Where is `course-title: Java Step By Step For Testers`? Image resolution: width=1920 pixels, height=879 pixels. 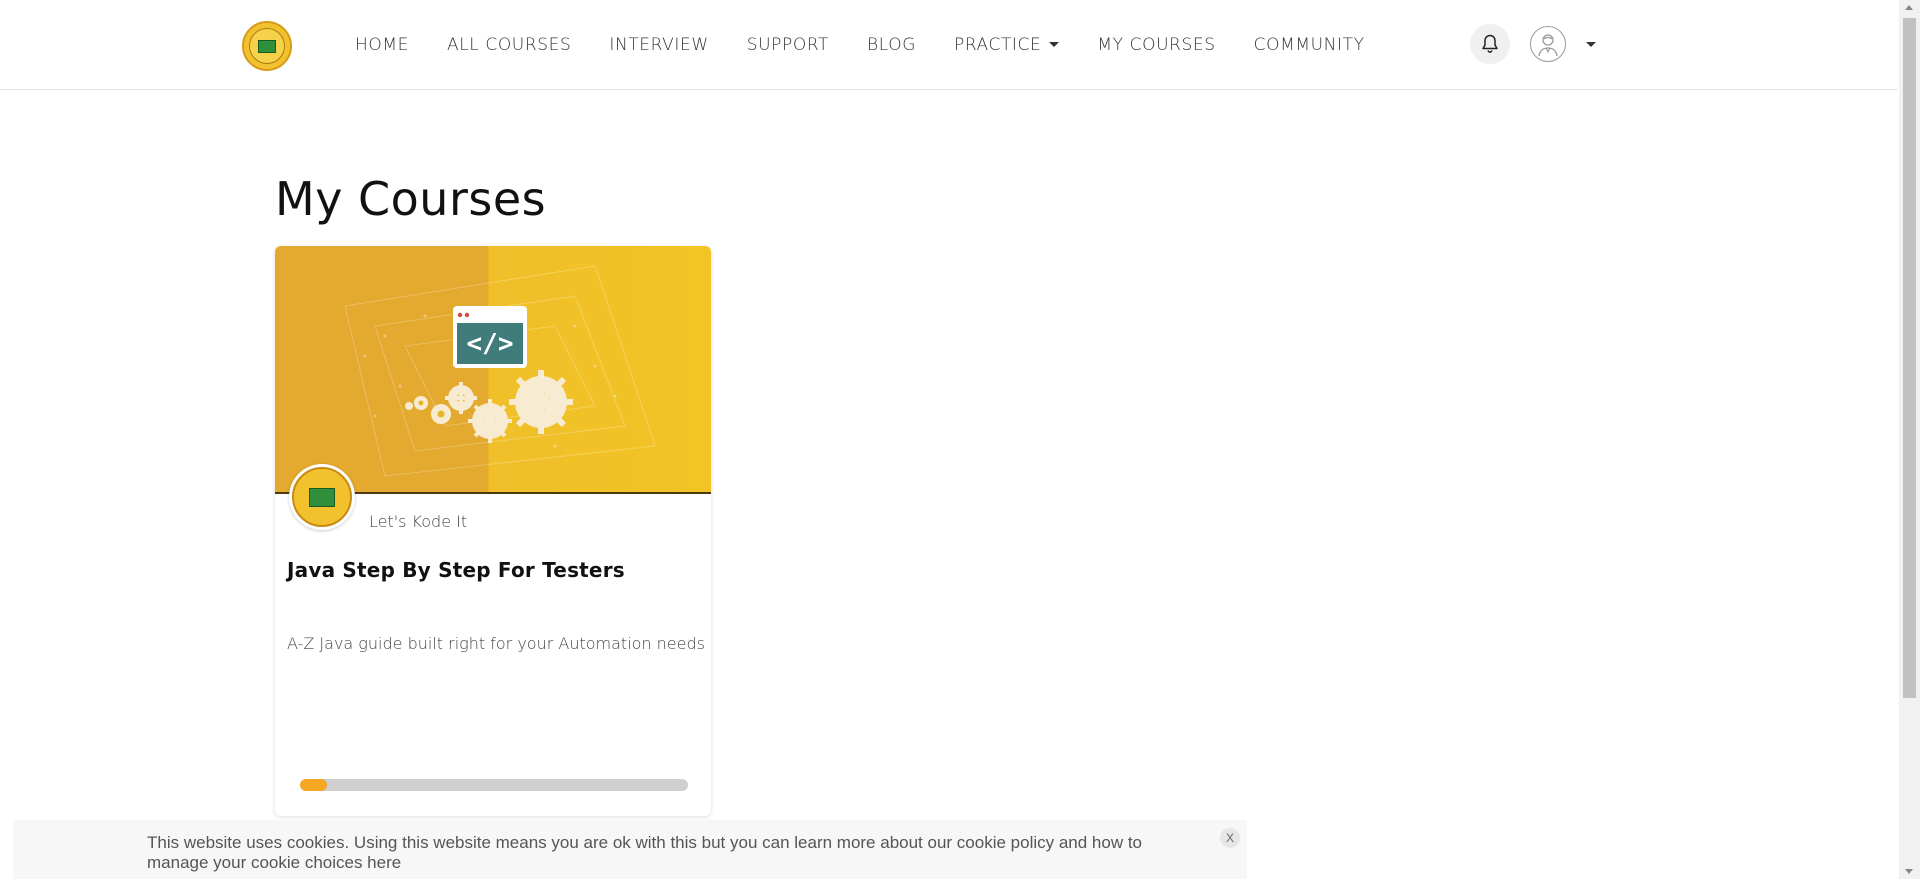
course-title: Java Step By Step For Testers is located at coordinates (456, 570).